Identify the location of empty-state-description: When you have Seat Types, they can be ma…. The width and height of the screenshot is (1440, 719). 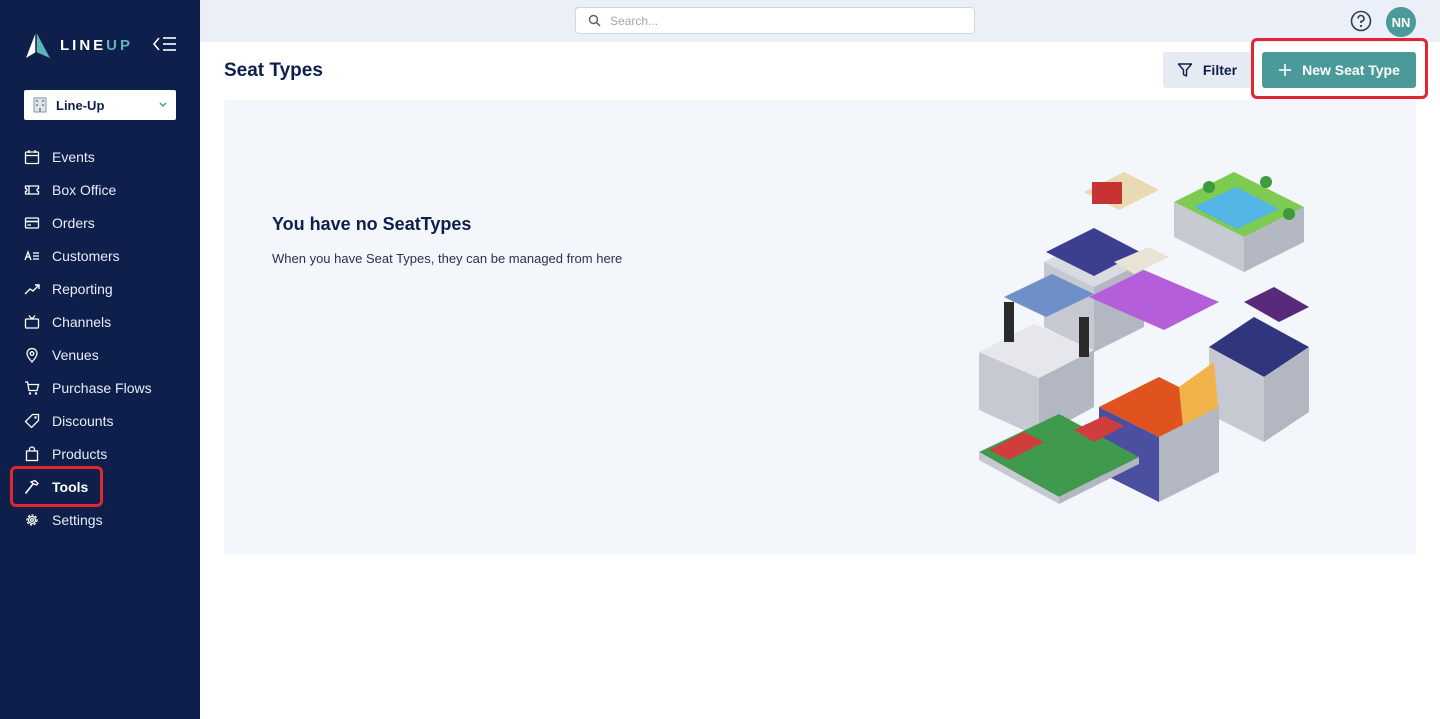
(447, 258).